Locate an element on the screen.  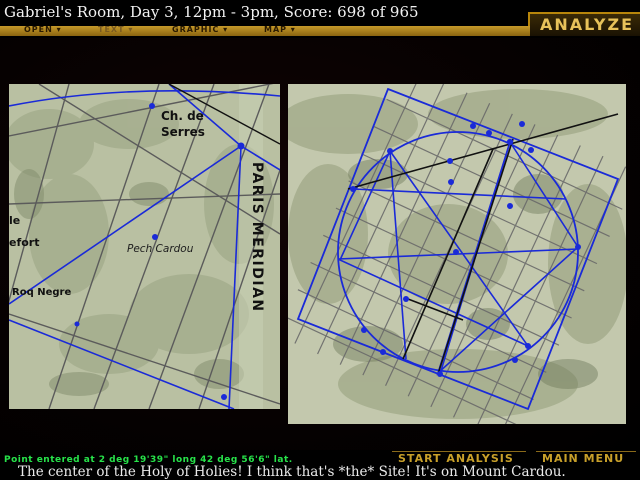
label-efort: efort is located at coordinates (24, 242).